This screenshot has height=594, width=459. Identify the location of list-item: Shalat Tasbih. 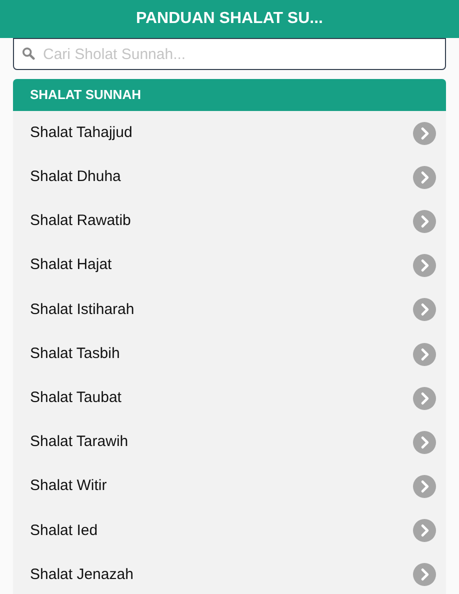
(229, 354).